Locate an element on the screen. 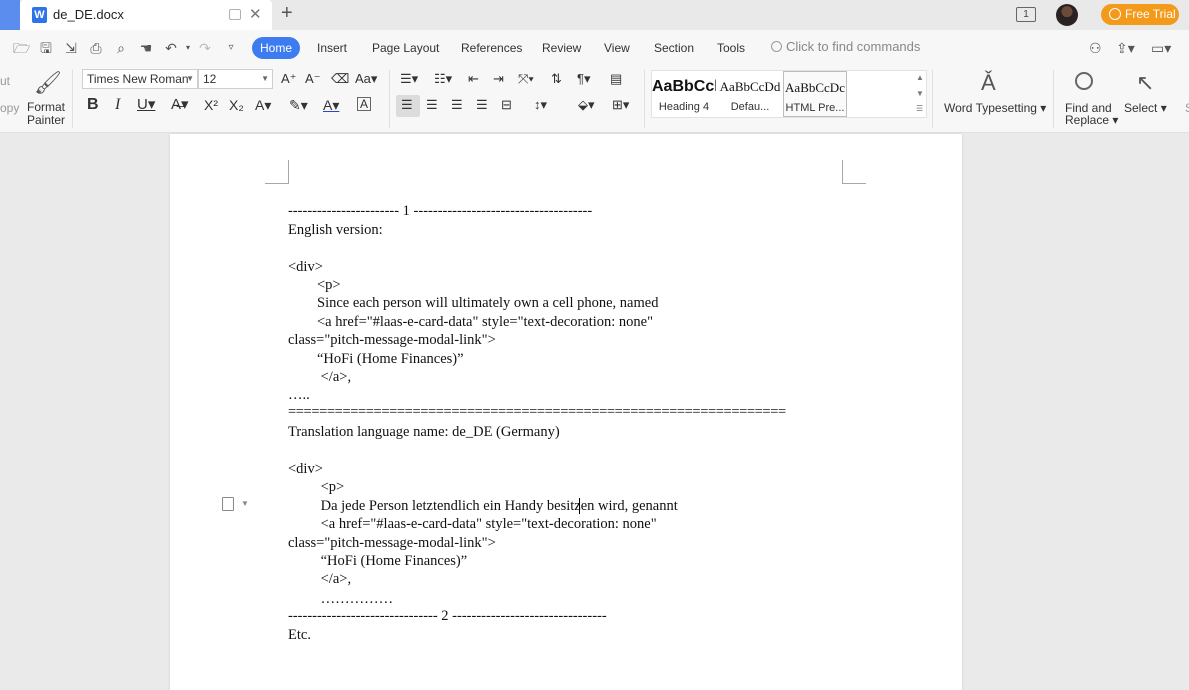 The image size is (1189, 690). undo-icon: ↶ is located at coordinates (171, 48).